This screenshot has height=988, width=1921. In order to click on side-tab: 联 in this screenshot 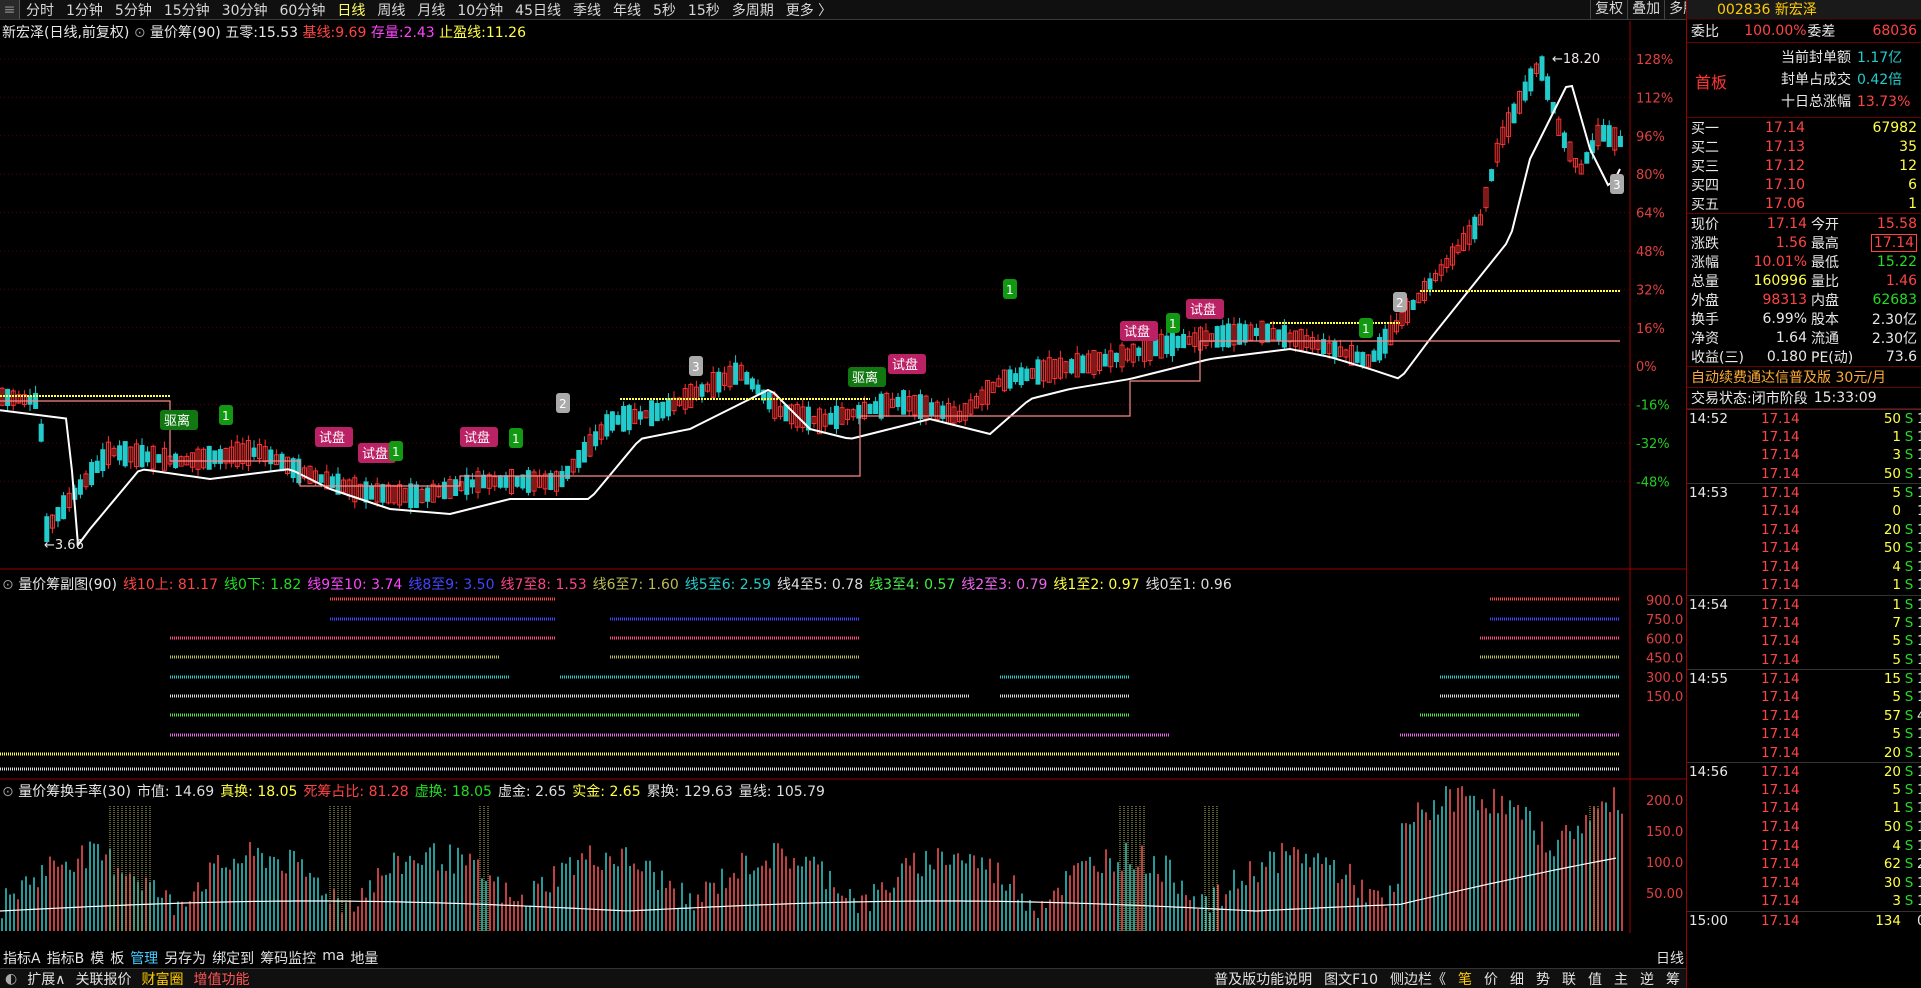, I will do `click(1569, 978)`.